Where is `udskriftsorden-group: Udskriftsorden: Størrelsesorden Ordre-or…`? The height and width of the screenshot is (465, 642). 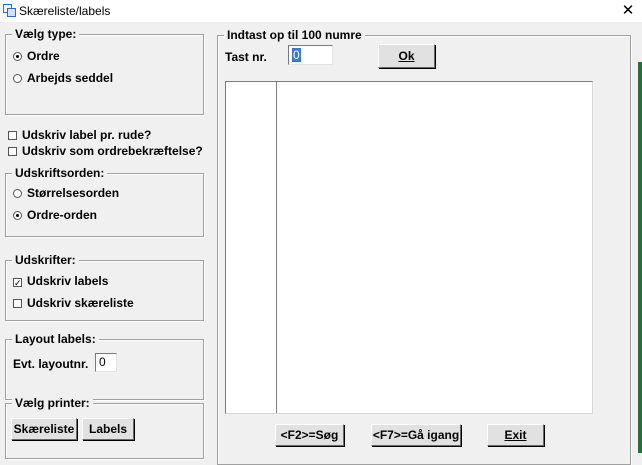 udskriftsorden-group: Udskriftsorden: Størrelsesorden Ordre-or… is located at coordinates (104, 201).